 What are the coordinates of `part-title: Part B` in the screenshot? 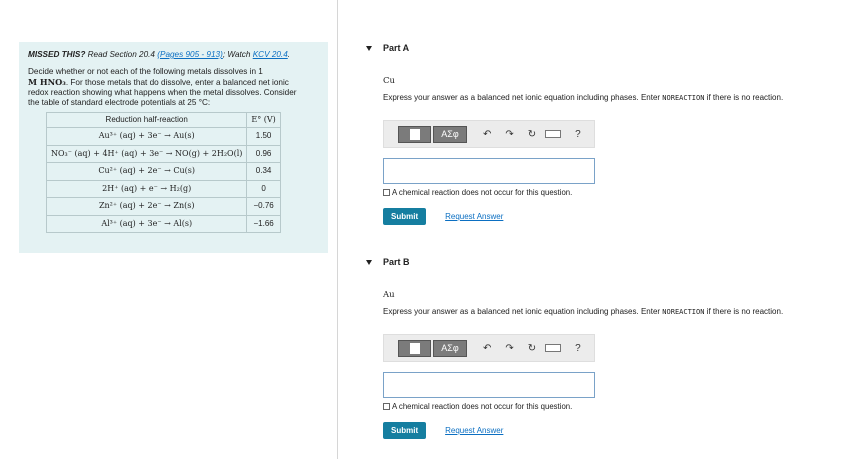 It's located at (396, 262).